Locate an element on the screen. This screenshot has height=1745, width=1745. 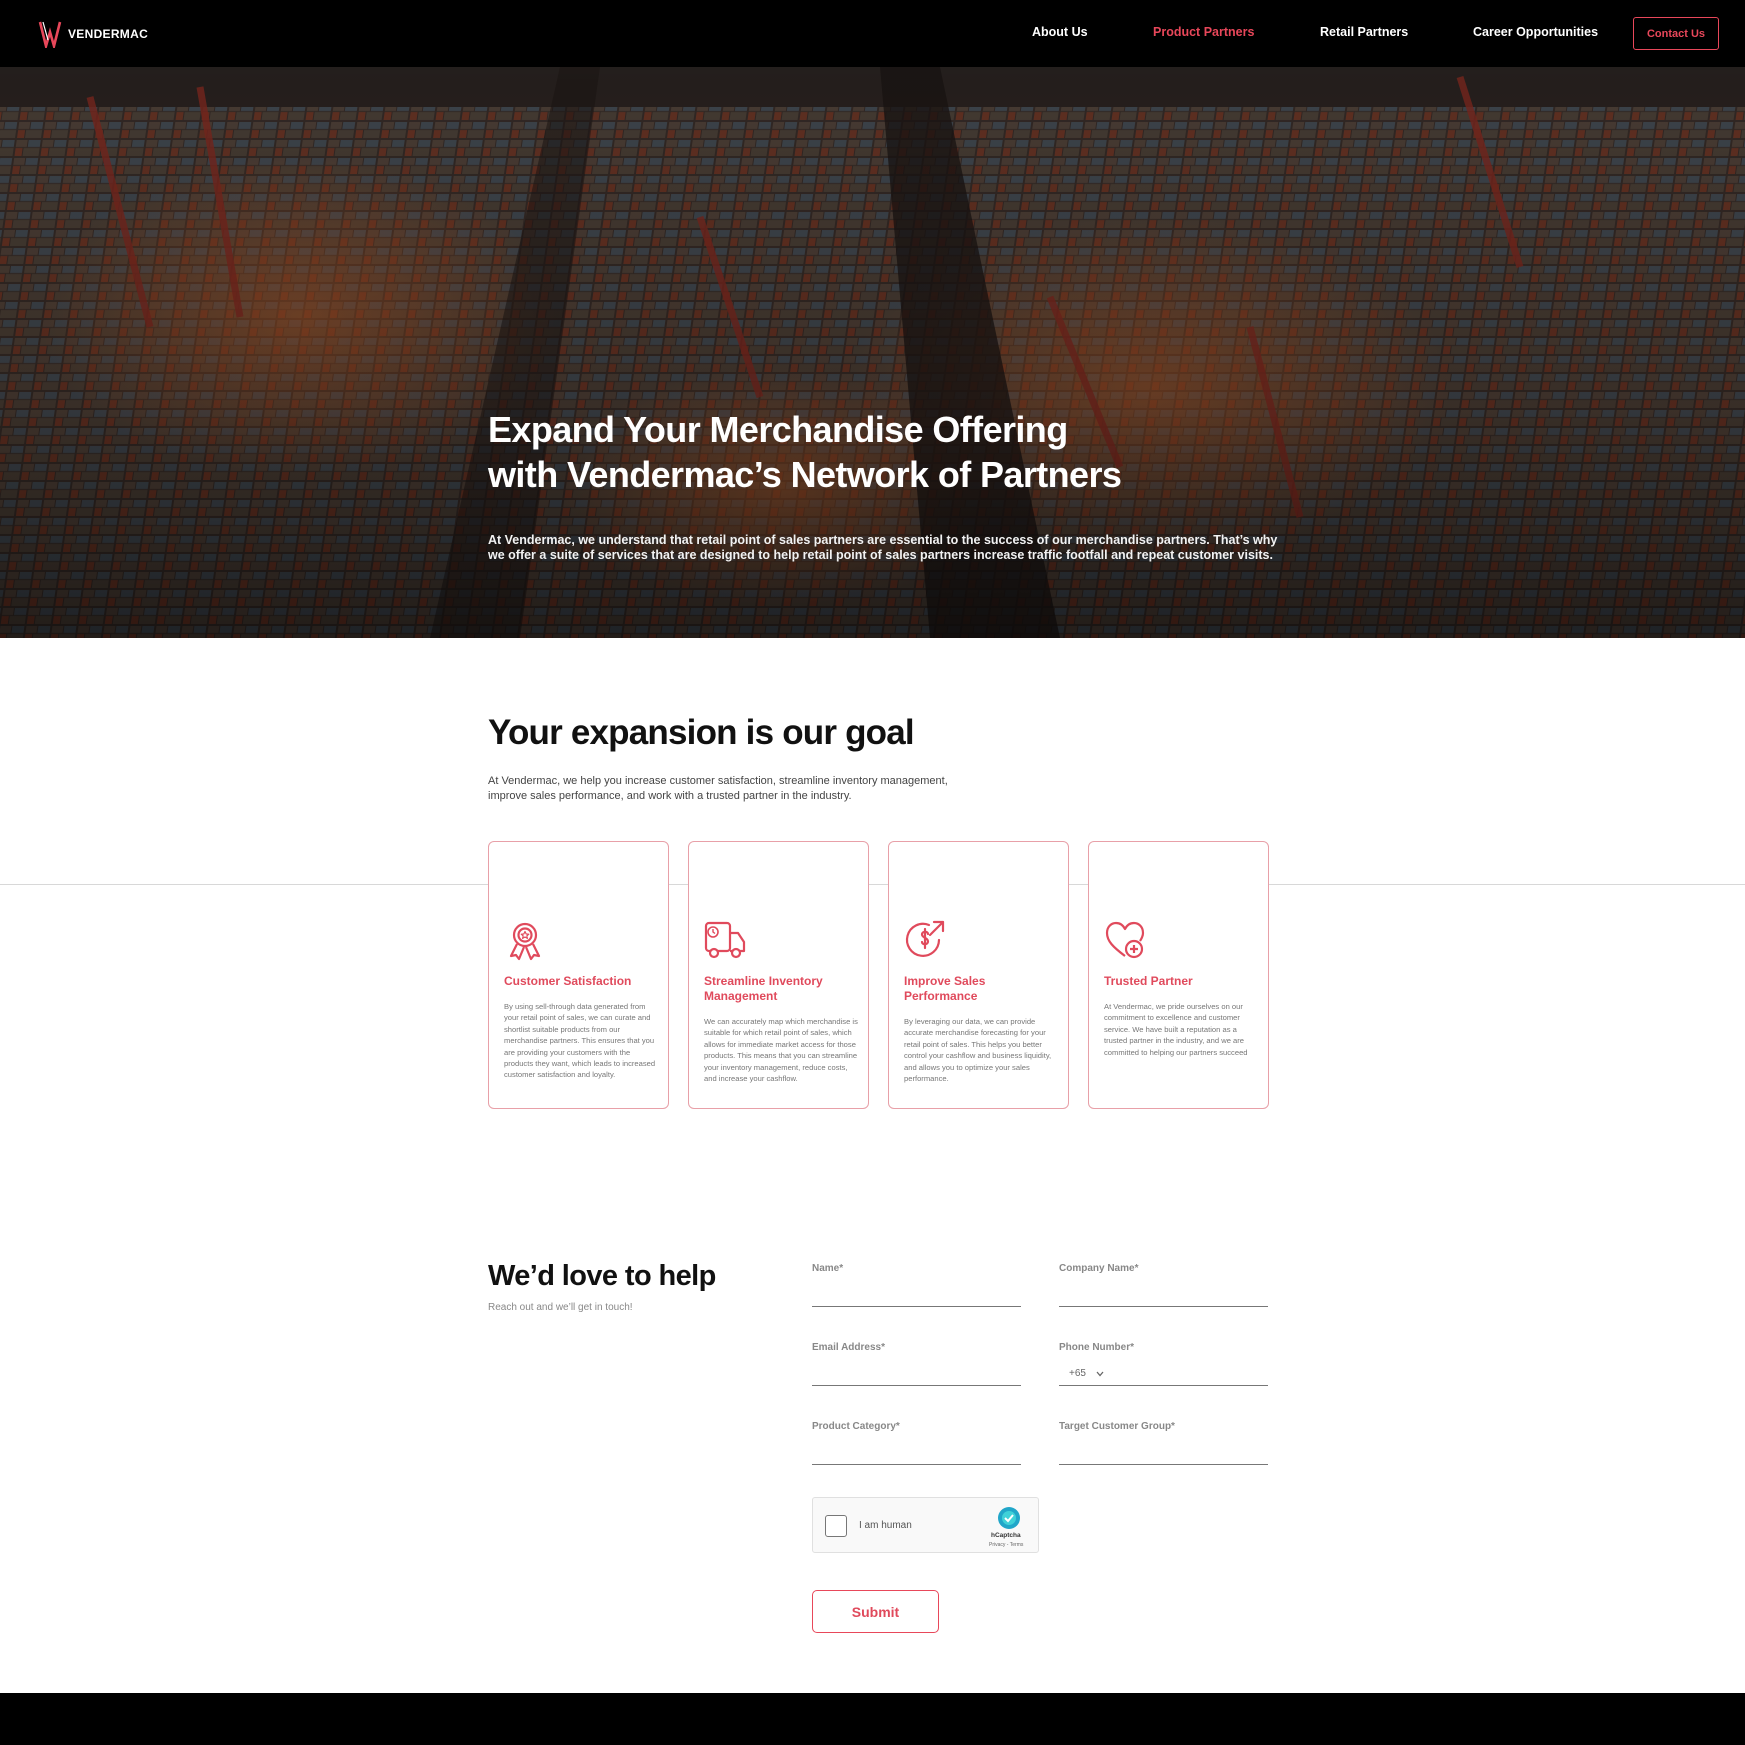
hcaptcha-logo-icon is located at coordinates (1009, 1518).